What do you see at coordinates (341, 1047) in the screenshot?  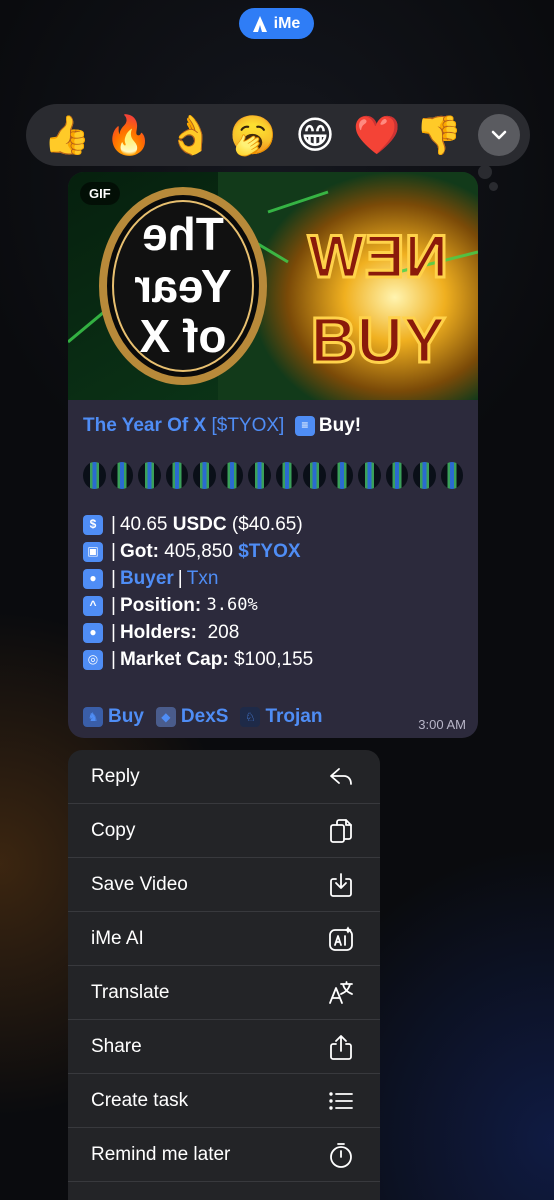 I see `share-icon` at bounding box center [341, 1047].